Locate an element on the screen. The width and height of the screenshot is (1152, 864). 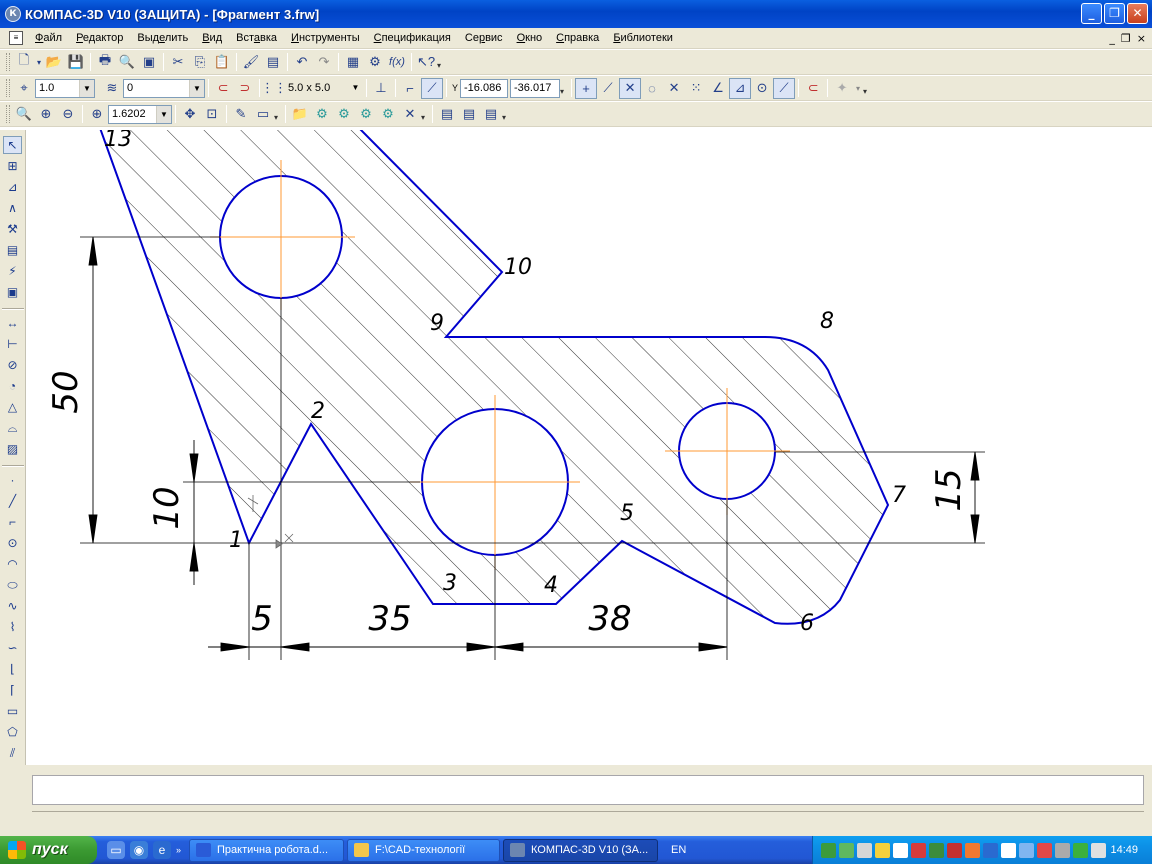
language-indicator: EN is located at coordinates (678, 850).